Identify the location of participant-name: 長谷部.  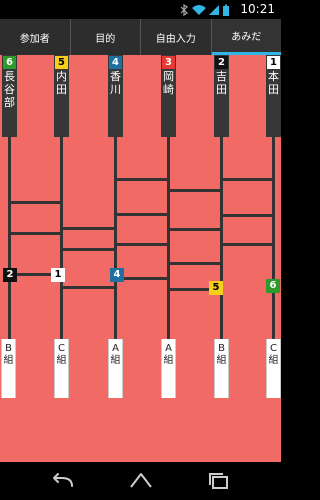
(9, 89).